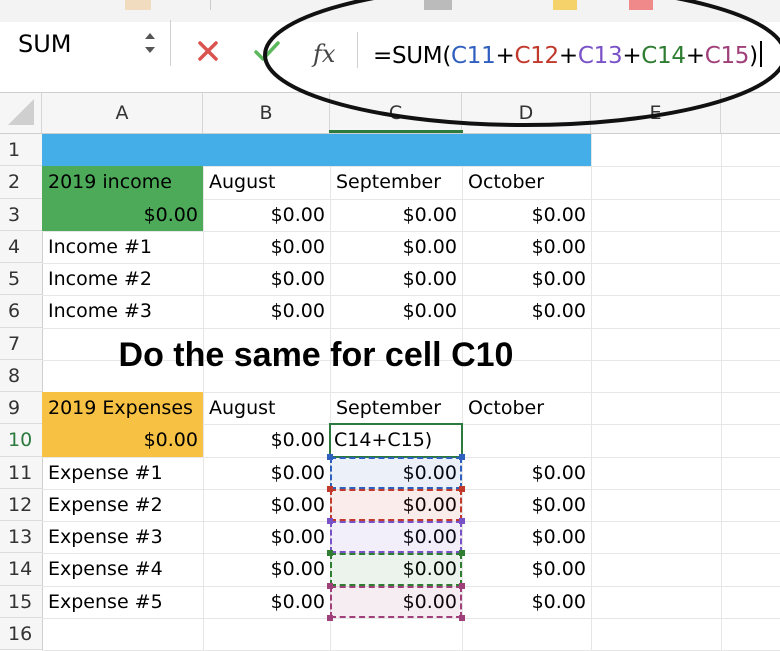 This screenshot has height=651, width=780. I want to click on income-header-cell: October, so click(526, 182).